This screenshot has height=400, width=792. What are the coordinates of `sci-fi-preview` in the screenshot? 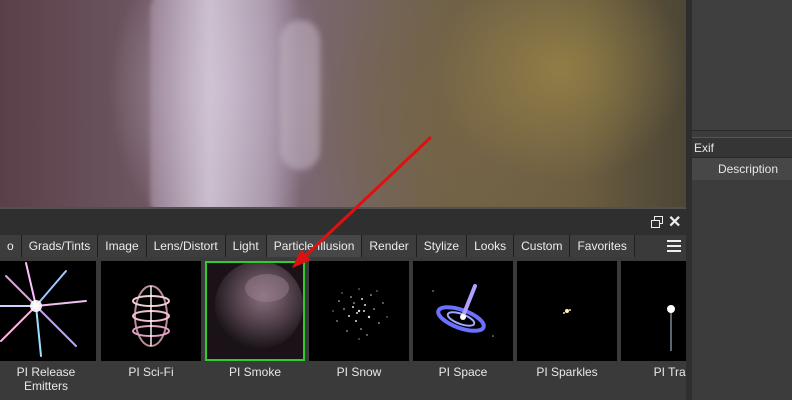 It's located at (151, 316).